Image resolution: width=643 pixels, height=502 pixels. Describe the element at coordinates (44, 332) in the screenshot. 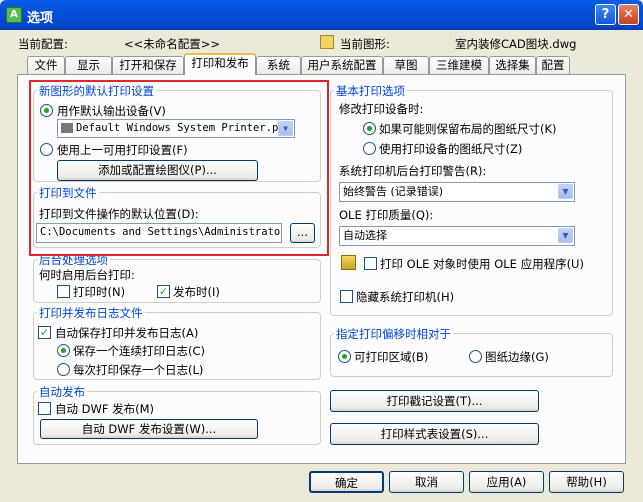

I see `auto-save-log-checkbox: ✓` at that location.